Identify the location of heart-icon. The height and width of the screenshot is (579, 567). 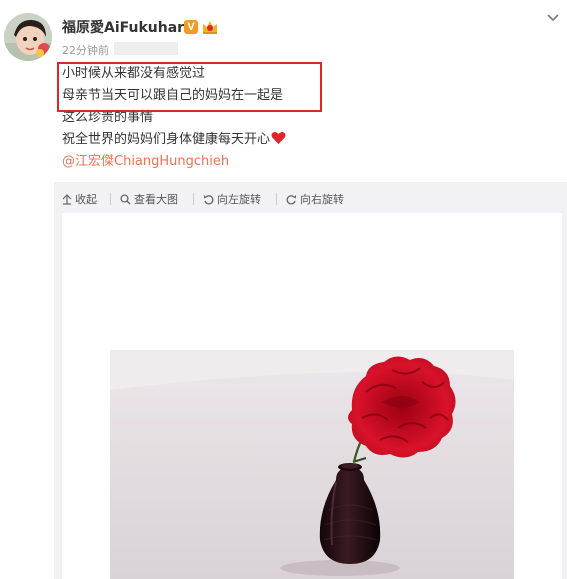
(278, 138).